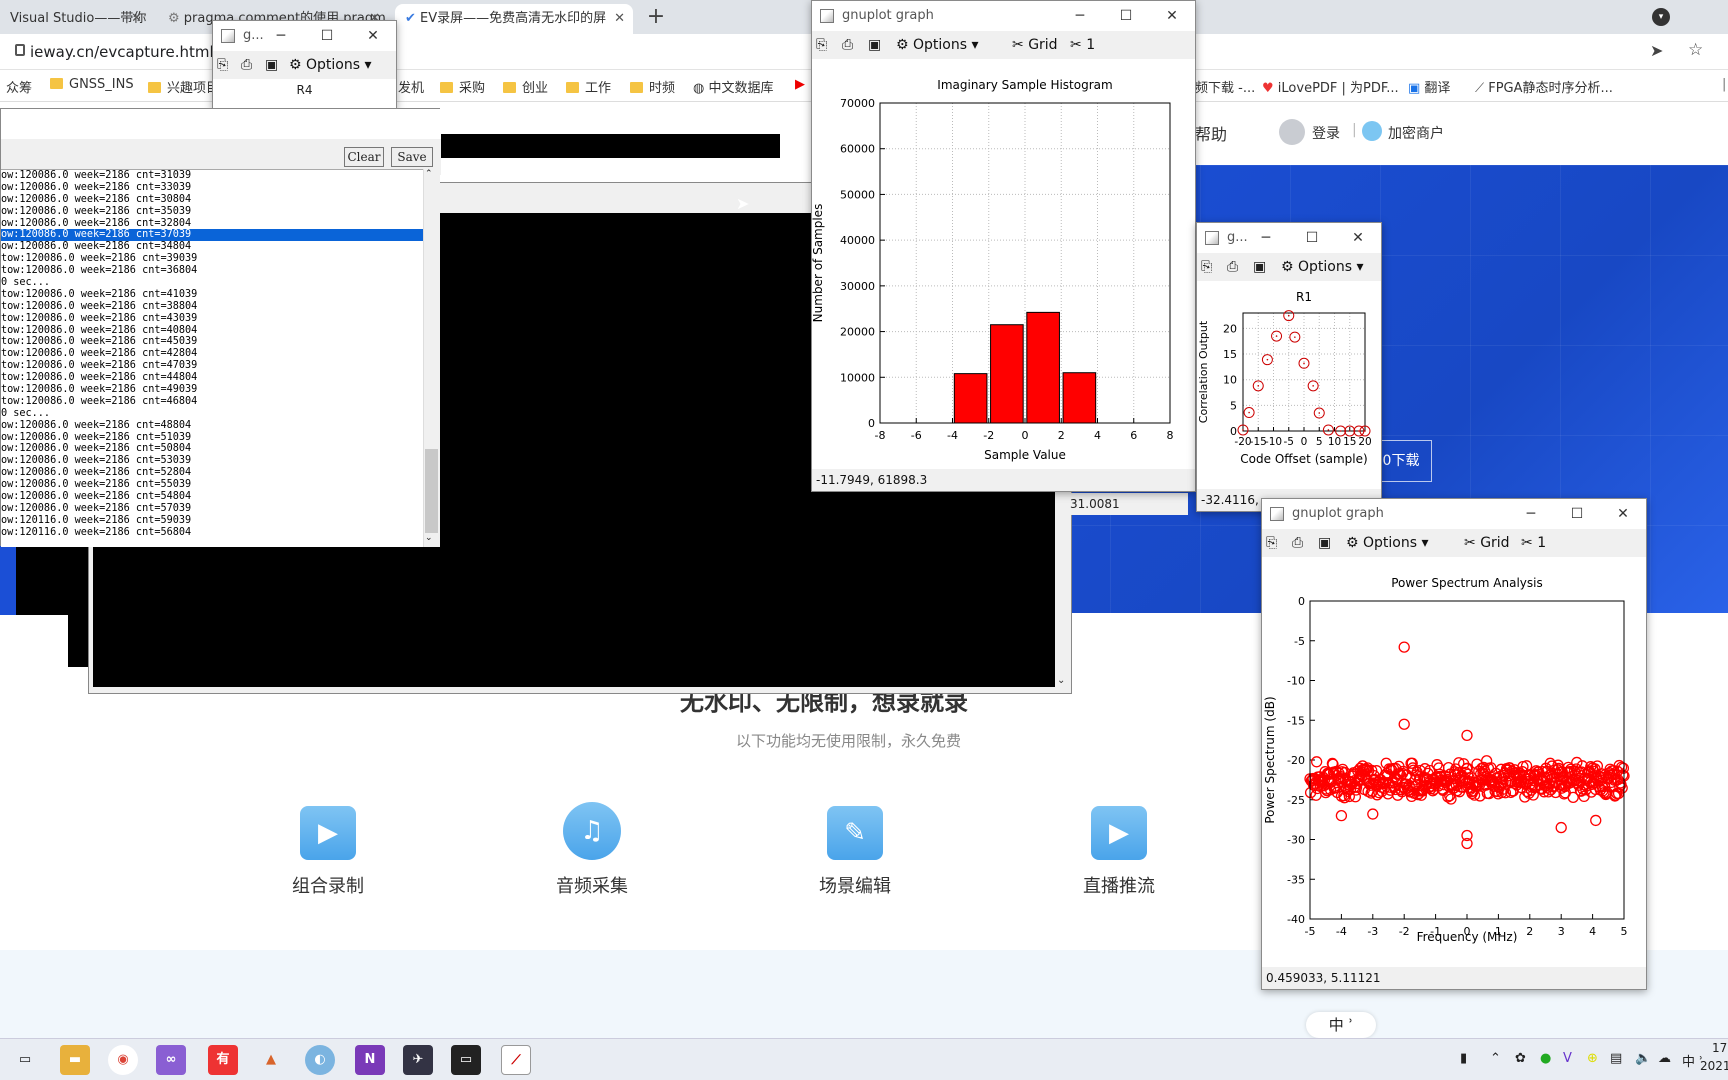 The width and height of the screenshot is (1728, 1080). I want to click on log-line: ow:120086.0 week=2186 cnt=52804, so click(212, 473).